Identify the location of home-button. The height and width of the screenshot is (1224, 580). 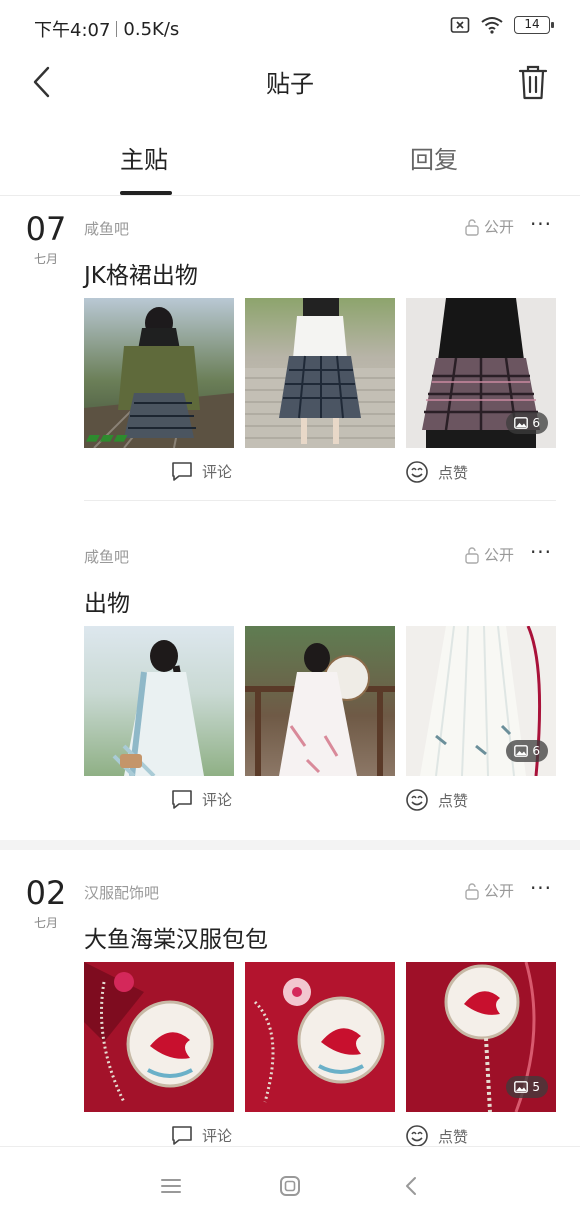
(290, 1186).